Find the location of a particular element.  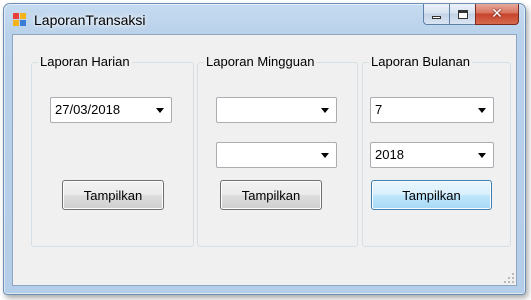

group-title-bulanan: Laporan Bulanan is located at coordinates (421, 62).